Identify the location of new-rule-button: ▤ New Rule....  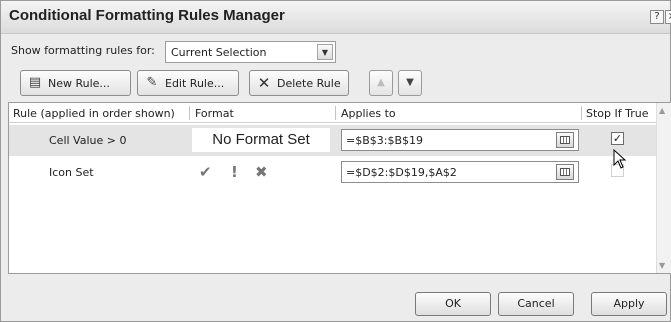
(75, 83).